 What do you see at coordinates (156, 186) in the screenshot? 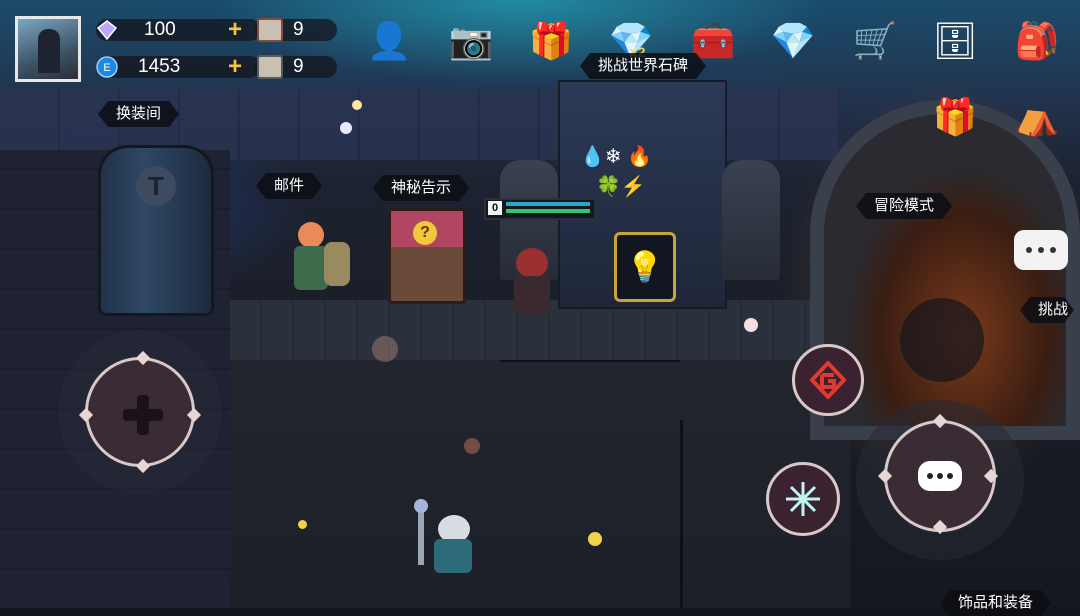
I see `shirt-icon: T` at bounding box center [156, 186].